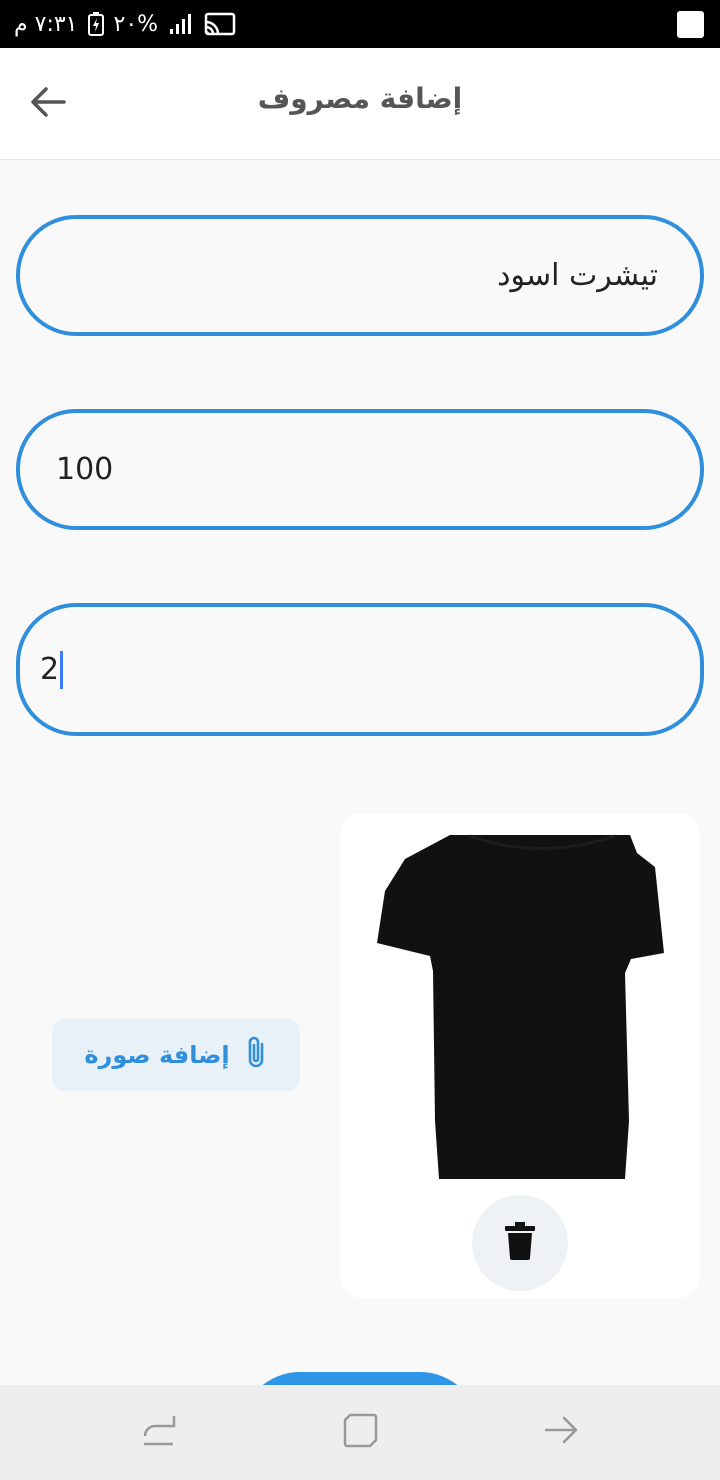 Image resolution: width=720 pixels, height=1480 pixels. I want to click on text-cursor, so click(62, 669).